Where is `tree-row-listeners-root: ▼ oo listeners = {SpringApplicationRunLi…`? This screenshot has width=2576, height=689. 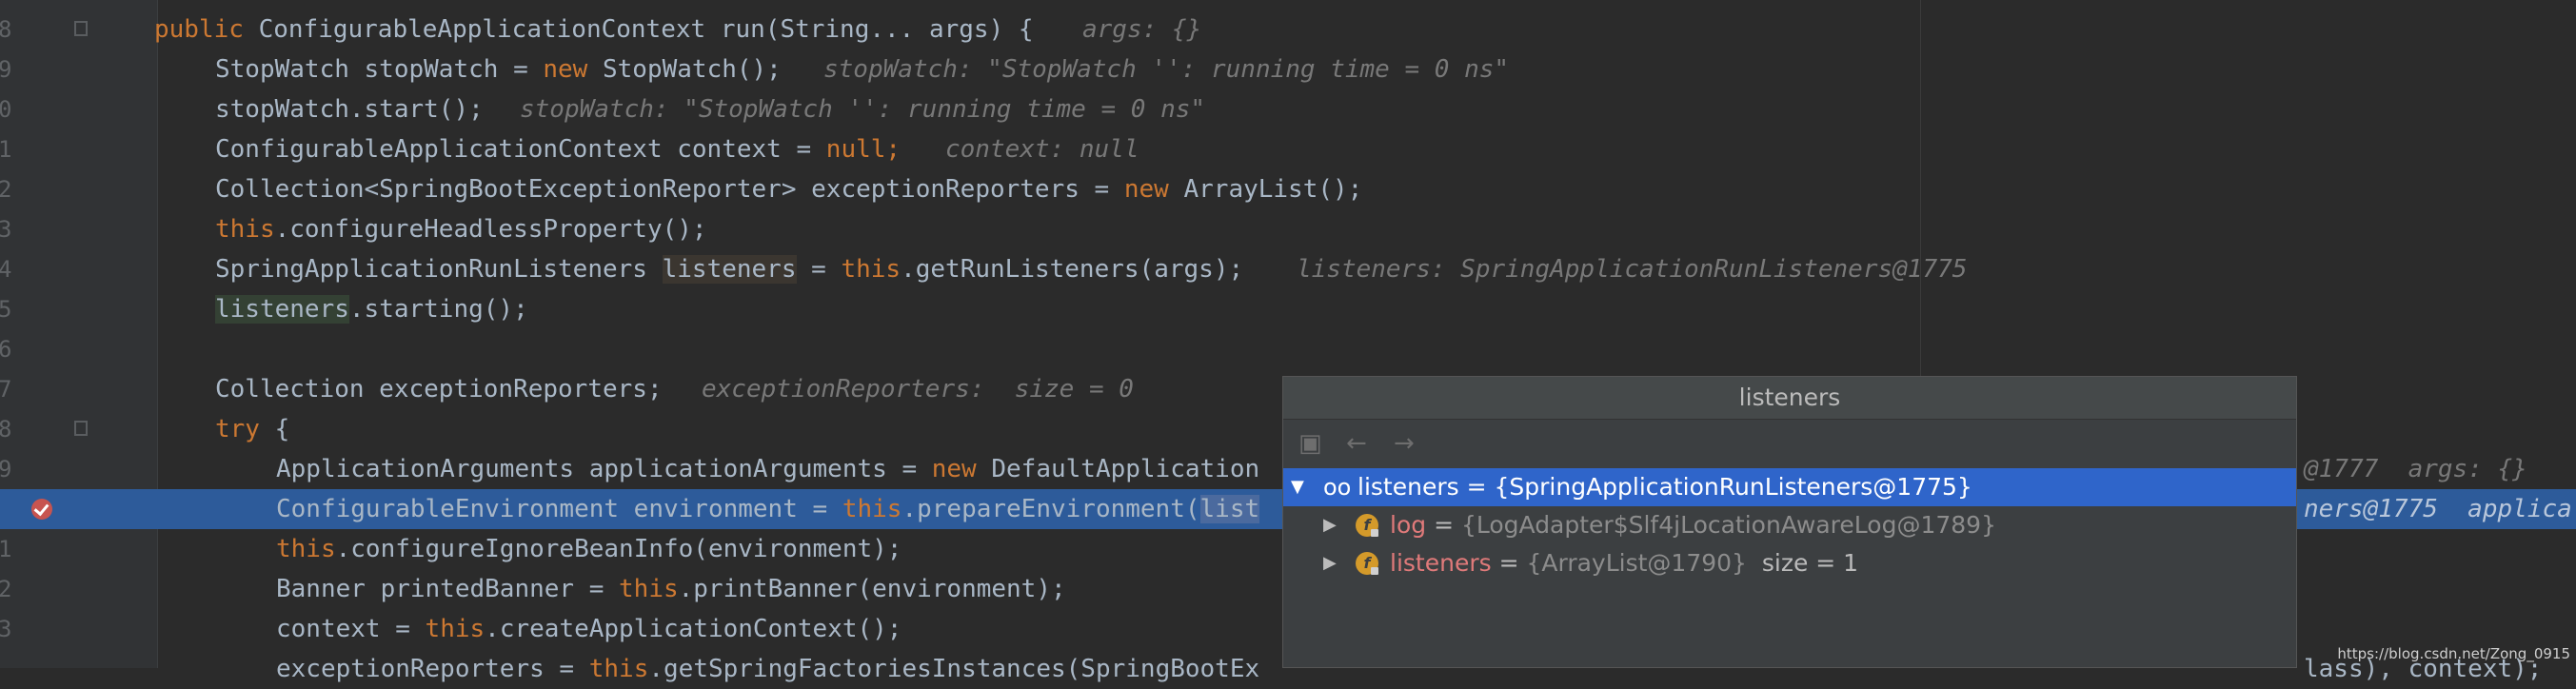
tree-row-listeners-root: ▼ oo listeners = {SpringApplicationRunLi… is located at coordinates (1790, 487).